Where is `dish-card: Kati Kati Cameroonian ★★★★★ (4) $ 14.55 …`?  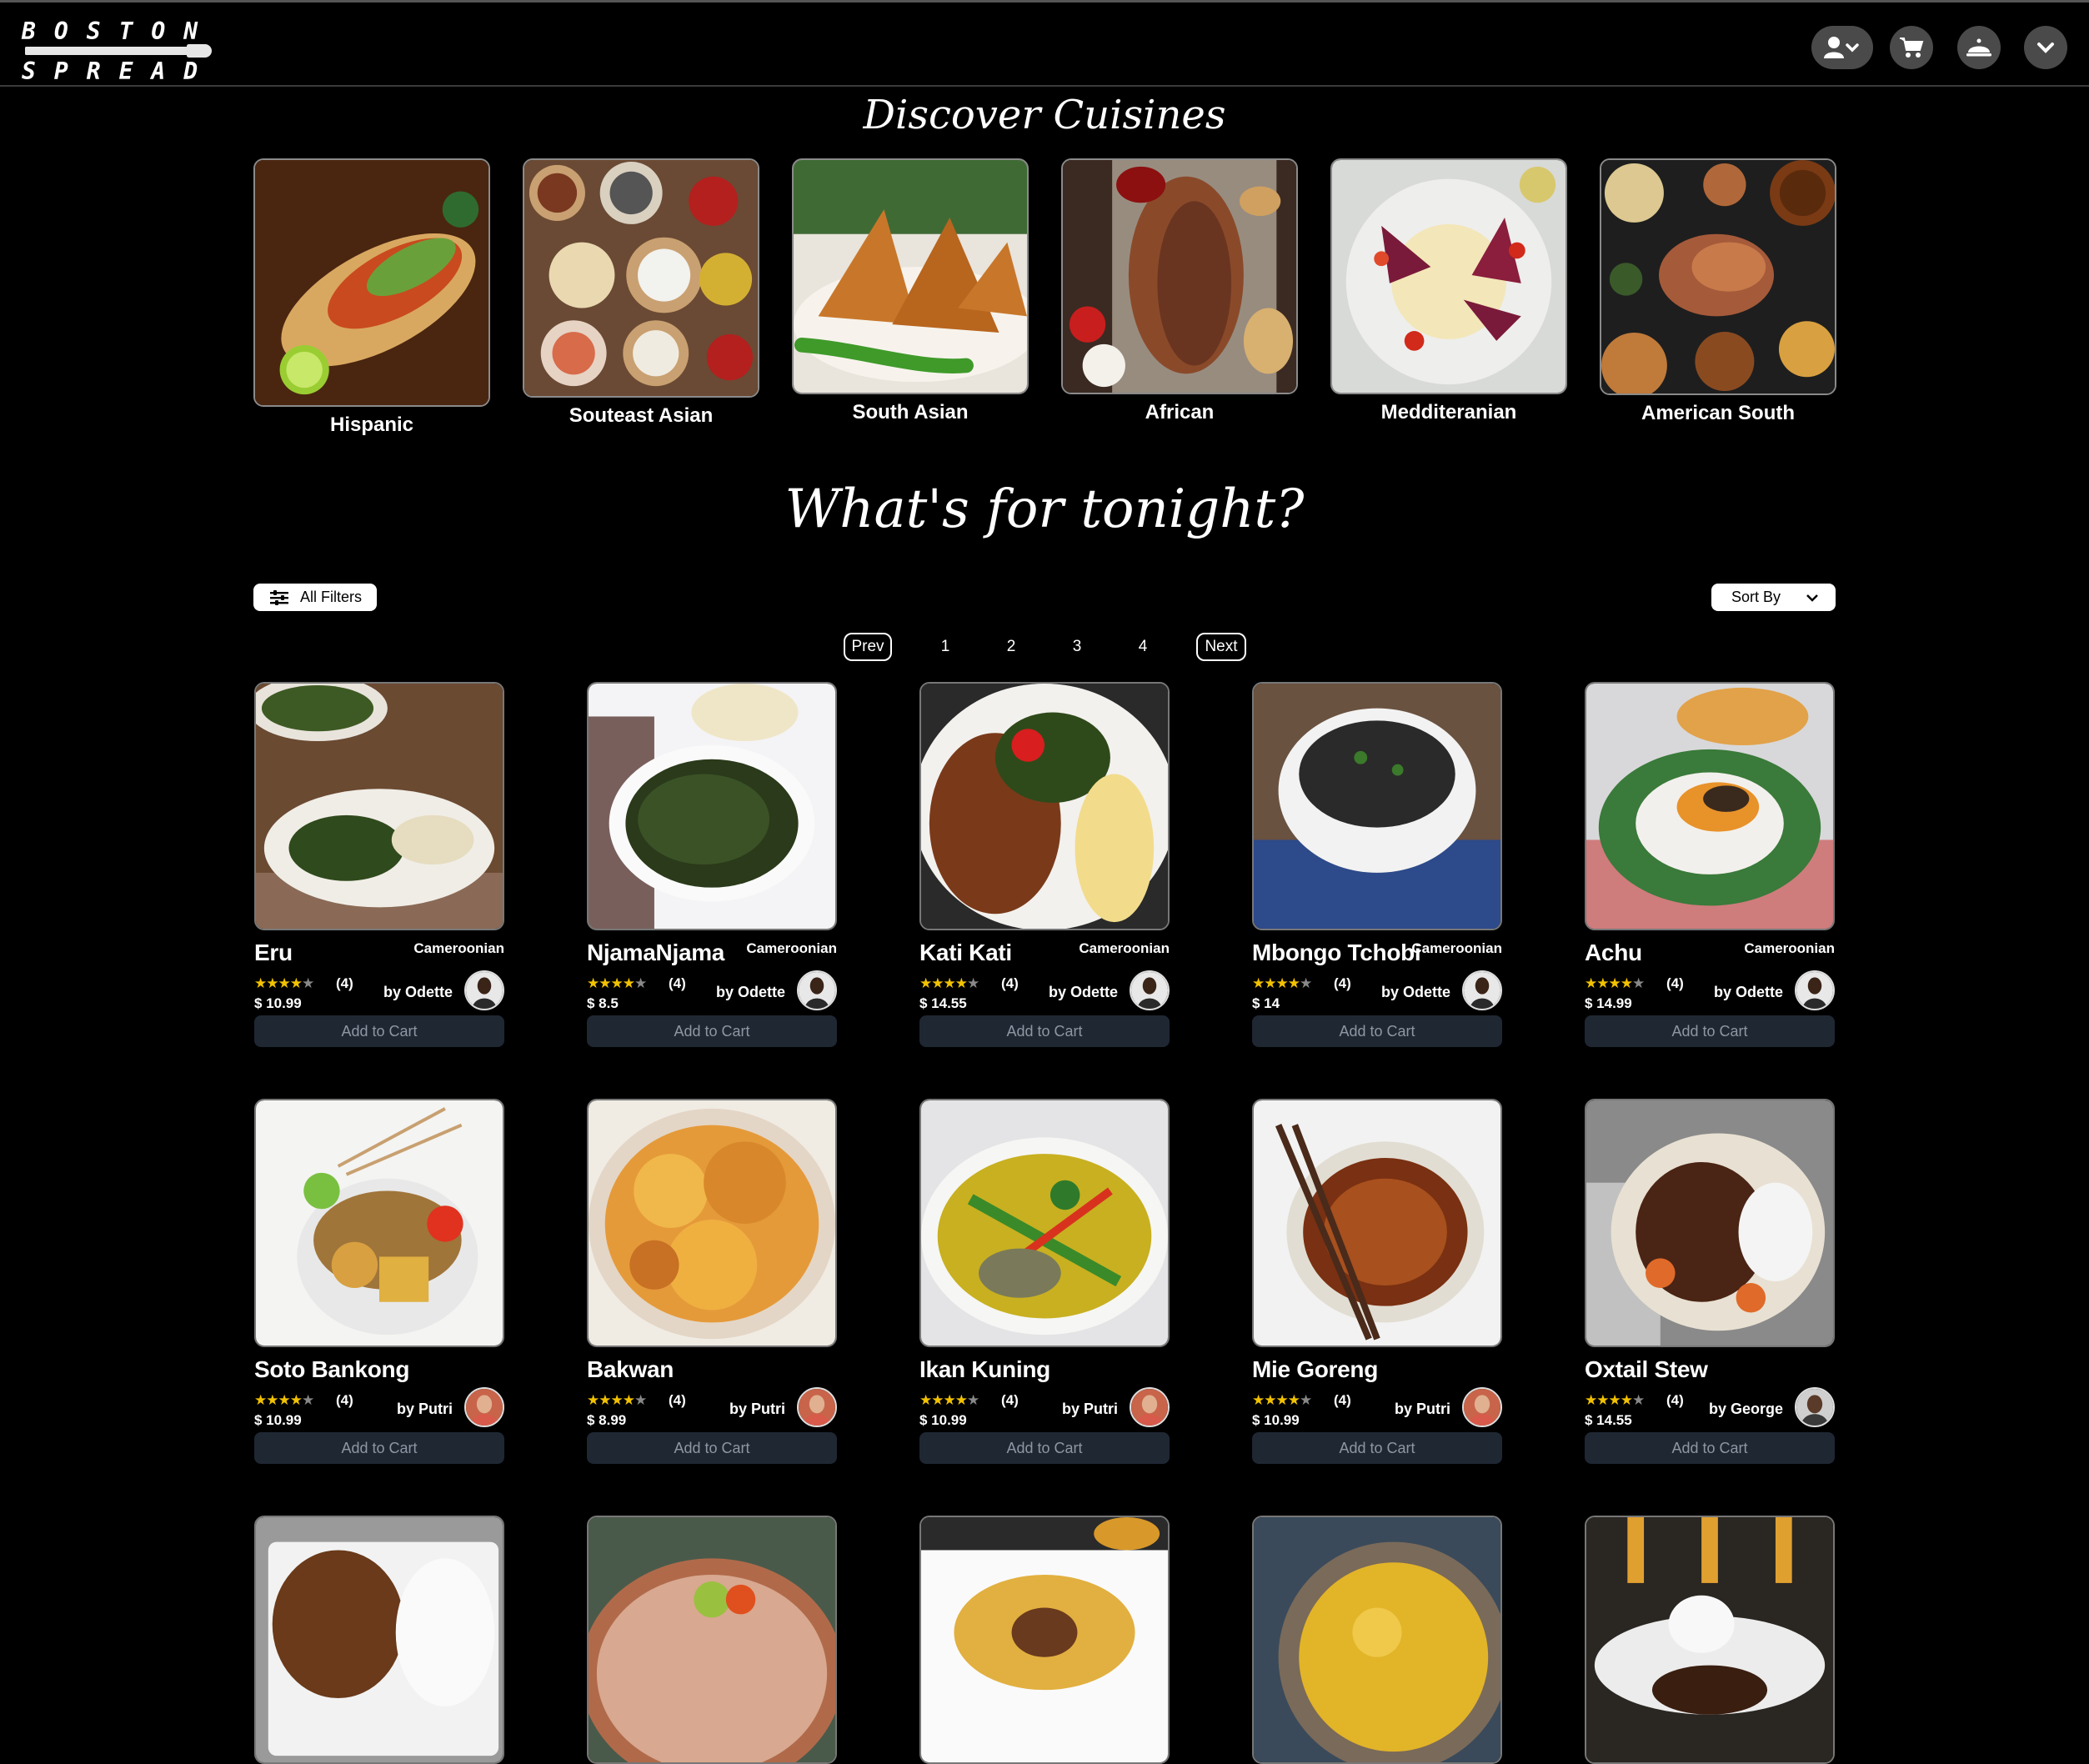
dish-card: Kati Kati Cameroonian ★★★★★ (4) $ 14.55 … is located at coordinates (1044, 864).